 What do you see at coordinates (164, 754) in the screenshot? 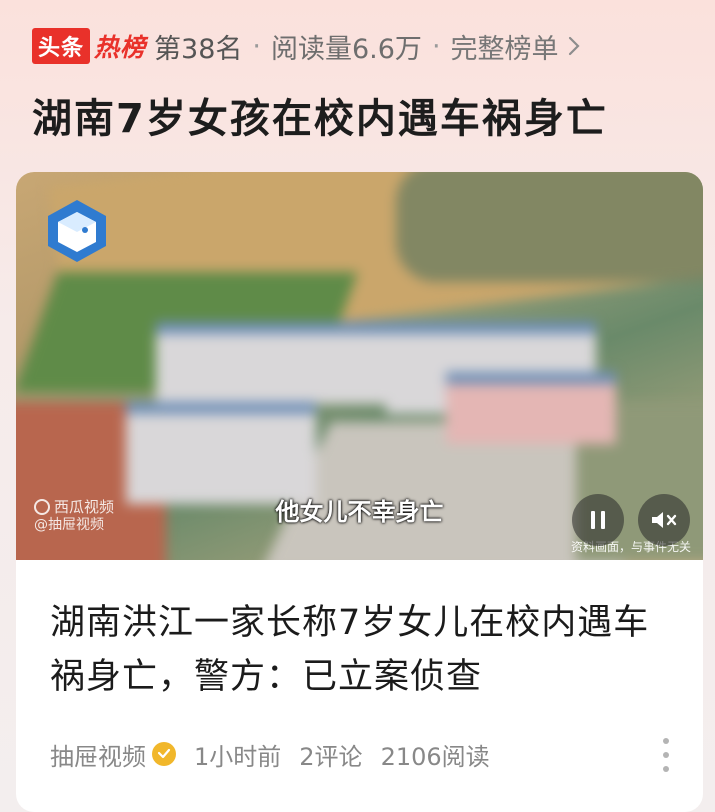
I see `verified-badge-icon` at bounding box center [164, 754].